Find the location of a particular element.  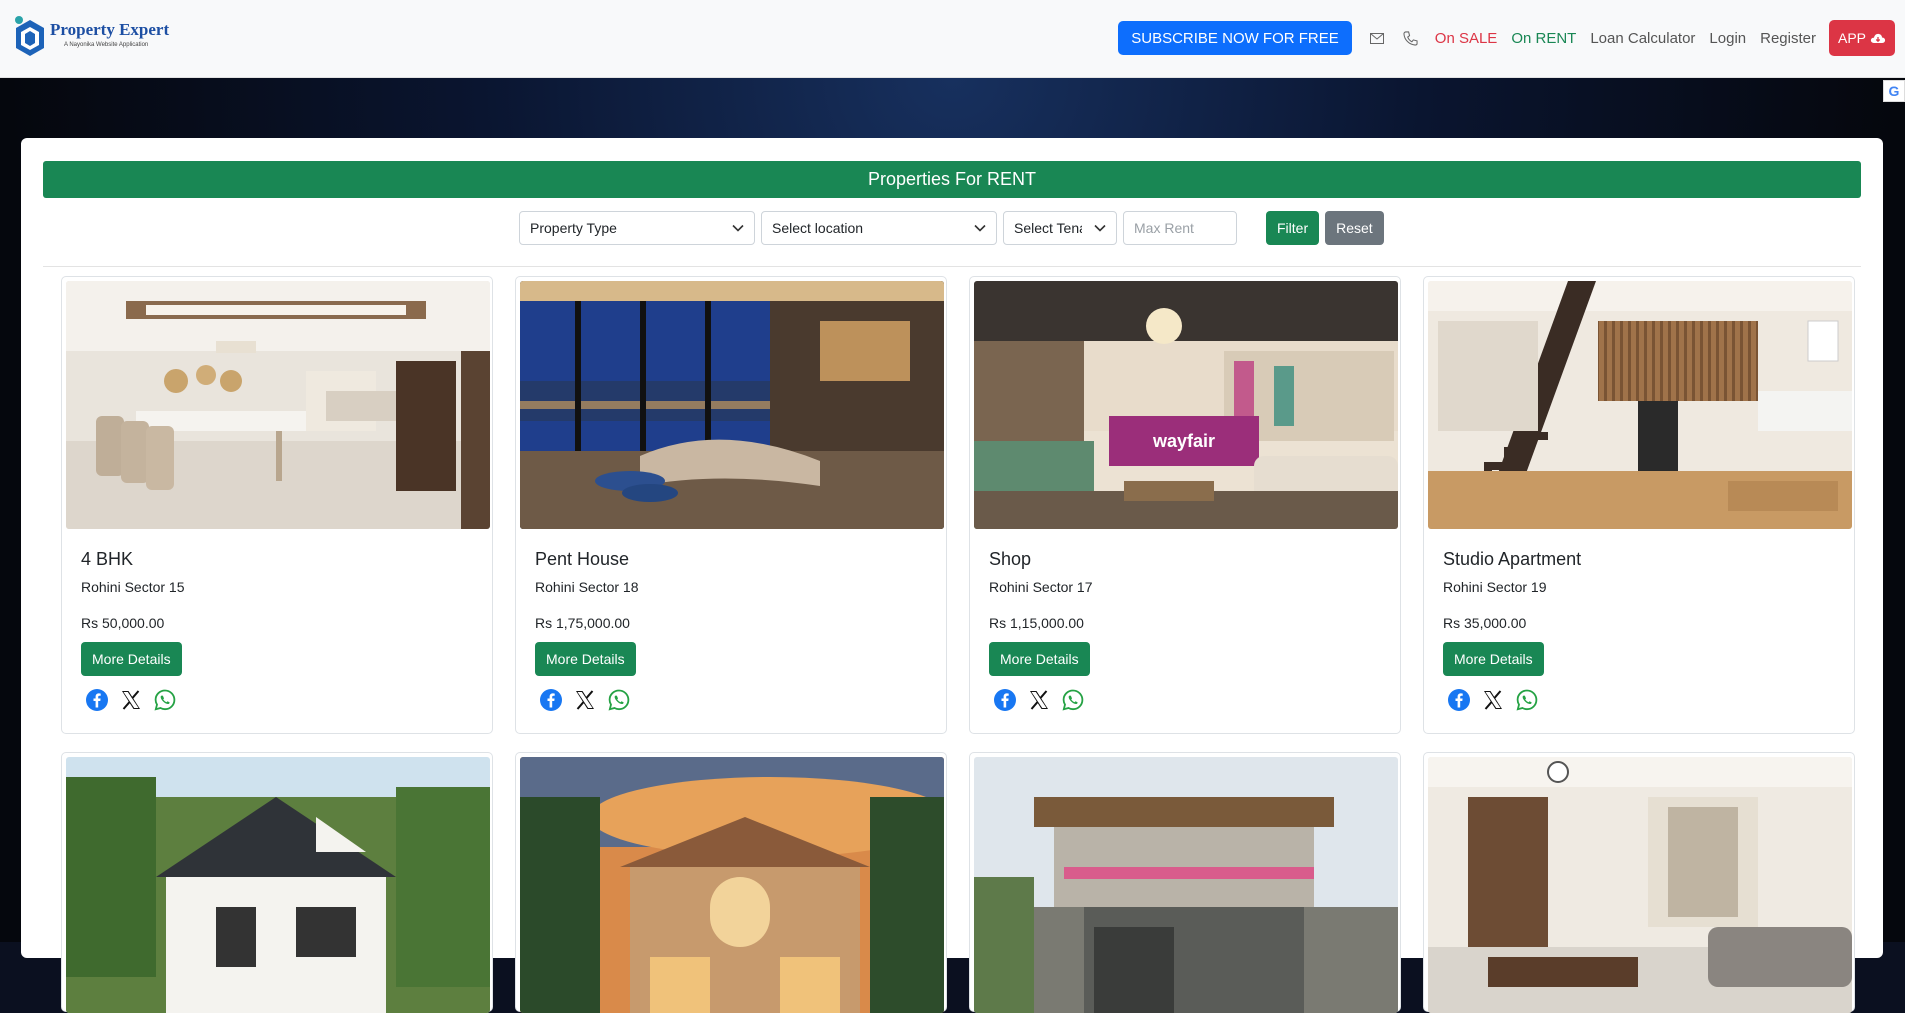

property-title: Shop is located at coordinates (1010, 559).